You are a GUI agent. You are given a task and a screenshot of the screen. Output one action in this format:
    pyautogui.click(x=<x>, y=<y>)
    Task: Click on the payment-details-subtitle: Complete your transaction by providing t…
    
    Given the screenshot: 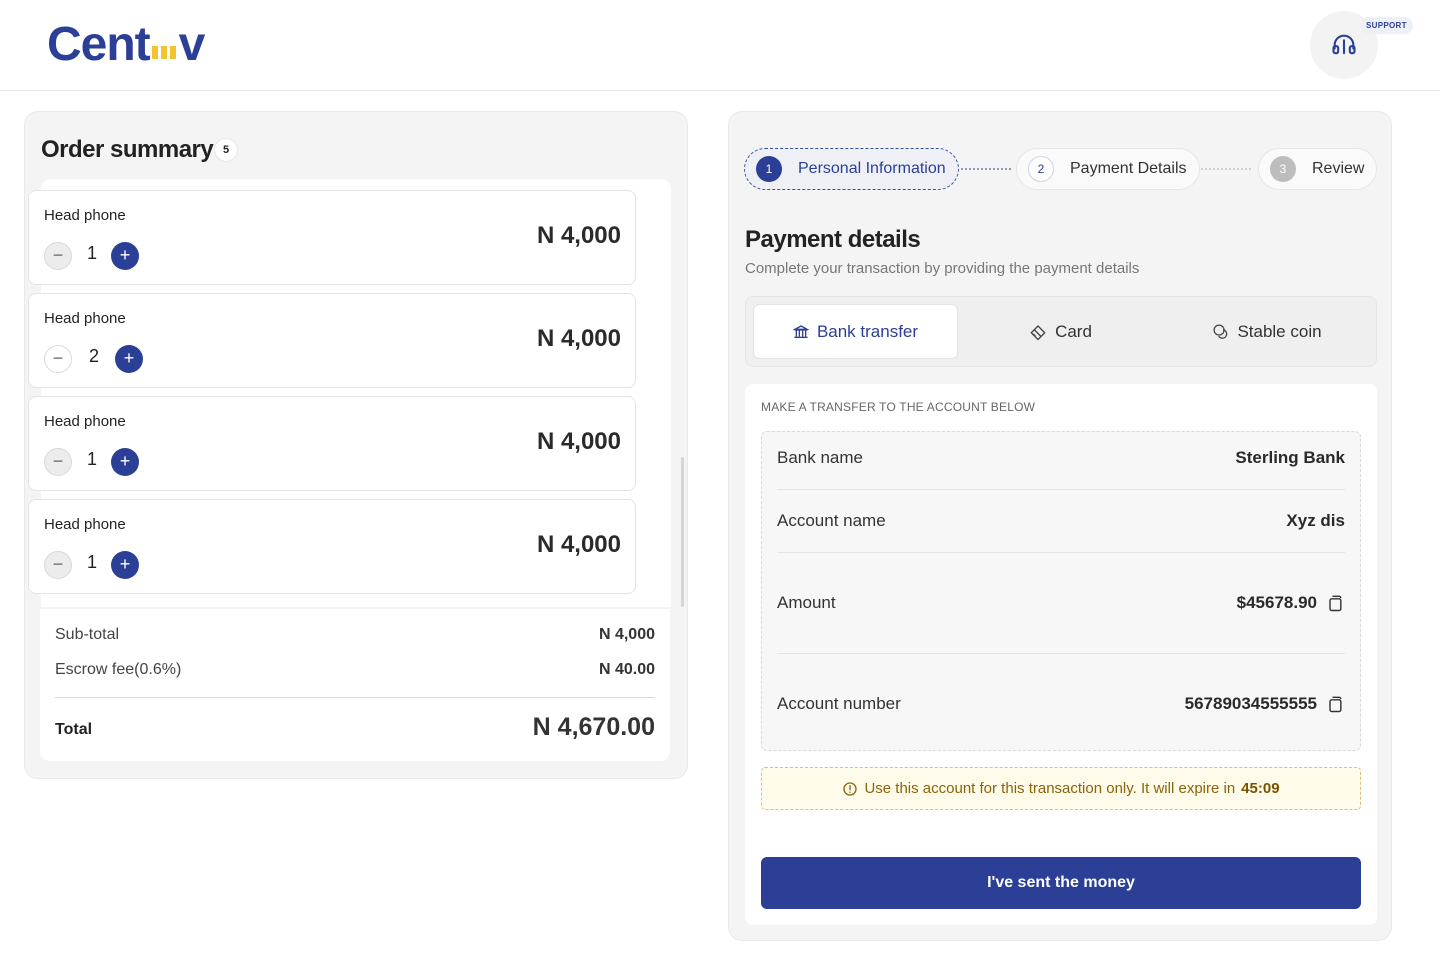 What is the action you would take?
    pyautogui.click(x=942, y=268)
    